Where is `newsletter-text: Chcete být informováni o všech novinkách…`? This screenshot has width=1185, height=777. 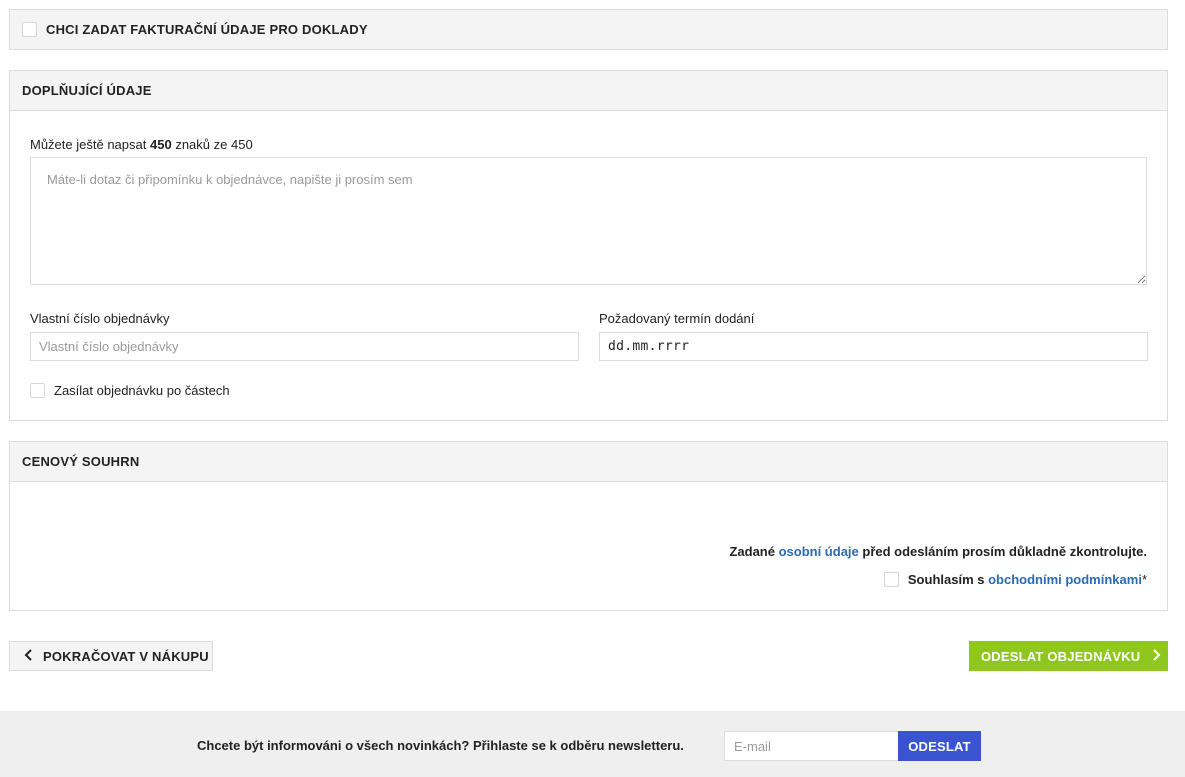
newsletter-text: Chcete být informováni o všech novinkách… is located at coordinates (440, 745).